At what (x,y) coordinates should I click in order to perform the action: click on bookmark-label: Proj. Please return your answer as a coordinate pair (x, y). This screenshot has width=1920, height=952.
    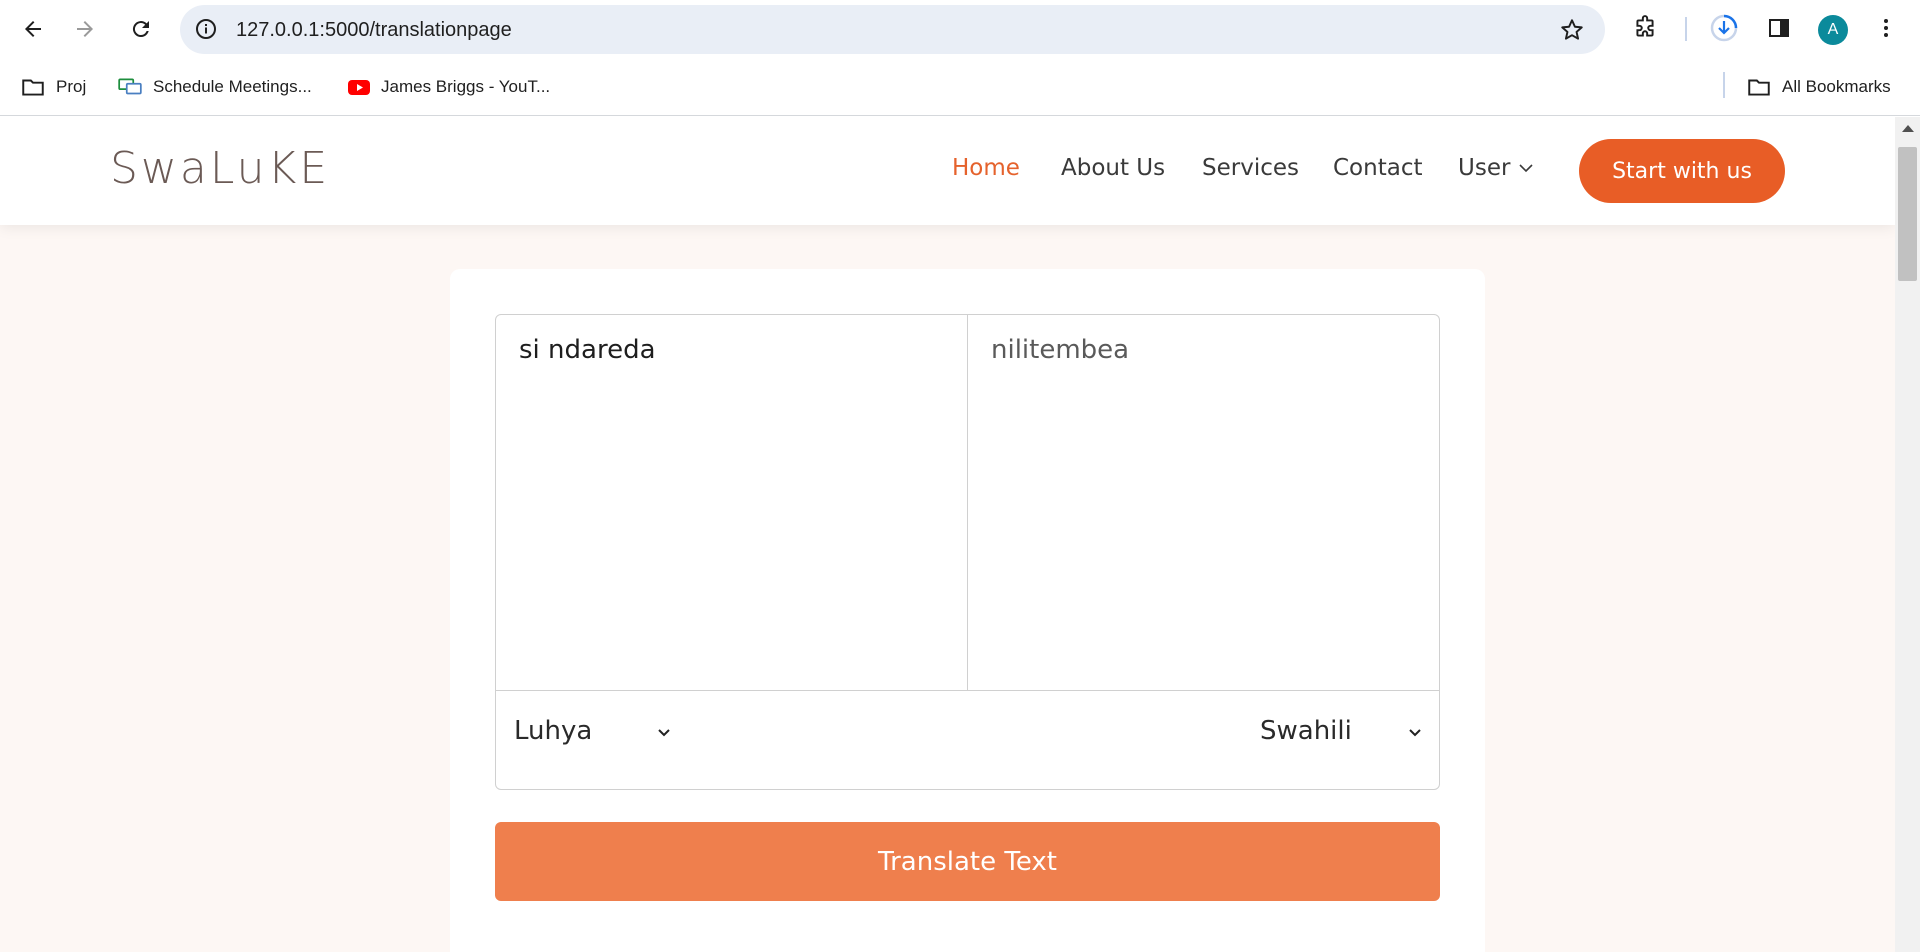
    Looking at the image, I should click on (71, 86).